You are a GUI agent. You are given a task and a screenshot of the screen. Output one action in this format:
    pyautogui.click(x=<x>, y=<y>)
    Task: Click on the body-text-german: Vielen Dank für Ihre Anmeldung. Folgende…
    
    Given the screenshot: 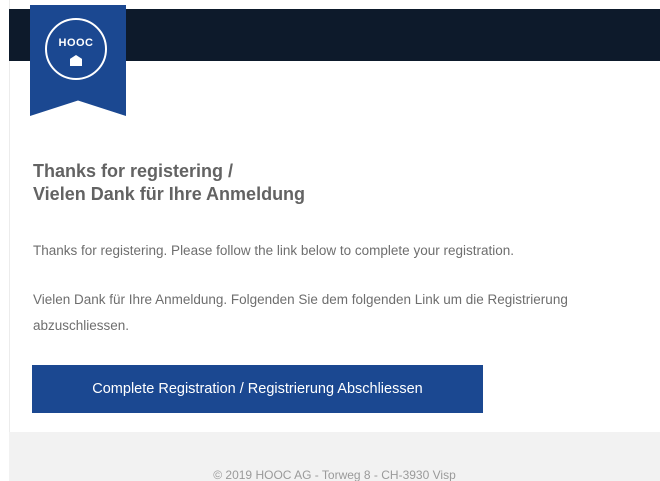 What is the action you would take?
    pyautogui.click(x=300, y=312)
    